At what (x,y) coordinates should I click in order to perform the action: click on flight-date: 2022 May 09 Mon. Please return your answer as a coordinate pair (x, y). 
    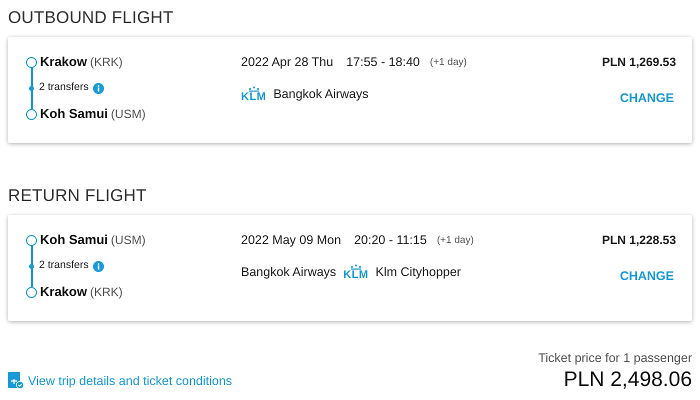
    Looking at the image, I should click on (291, 240).